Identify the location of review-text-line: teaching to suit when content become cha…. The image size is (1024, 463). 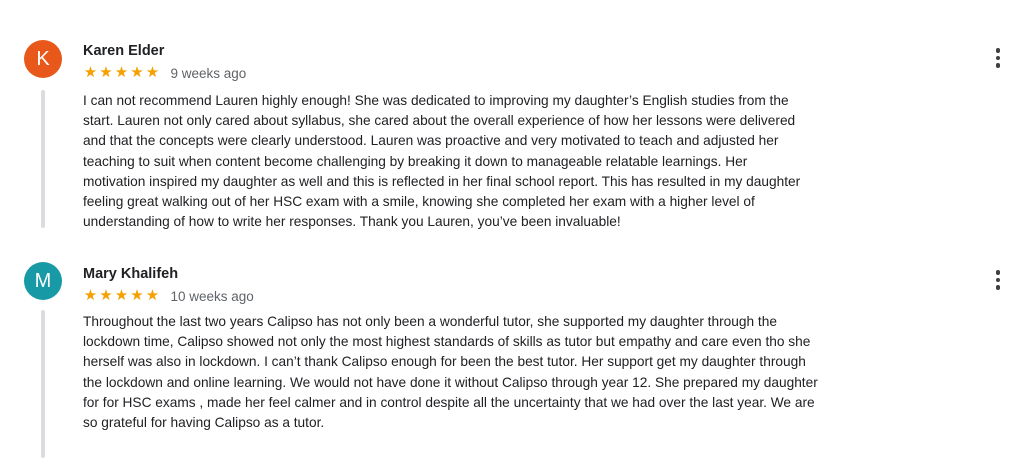
(415, 161).